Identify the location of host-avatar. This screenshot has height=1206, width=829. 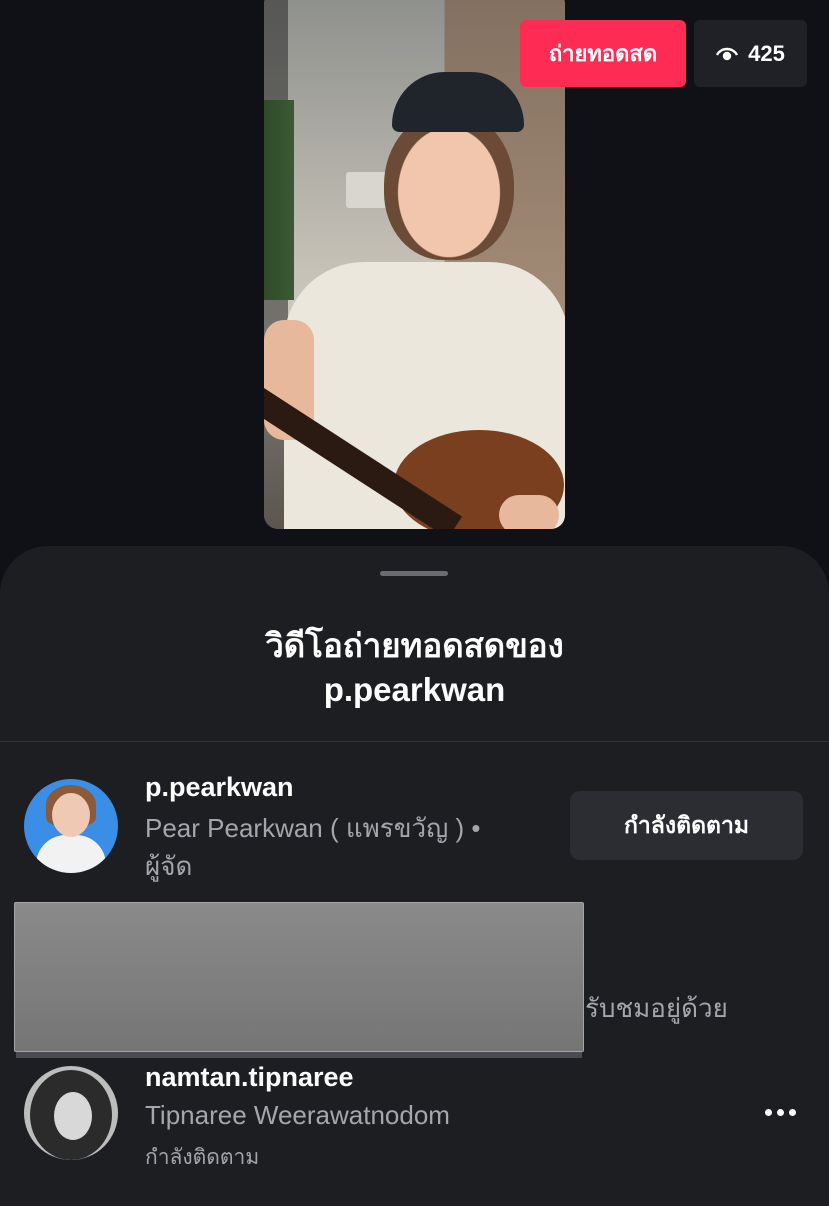
(71, 826).